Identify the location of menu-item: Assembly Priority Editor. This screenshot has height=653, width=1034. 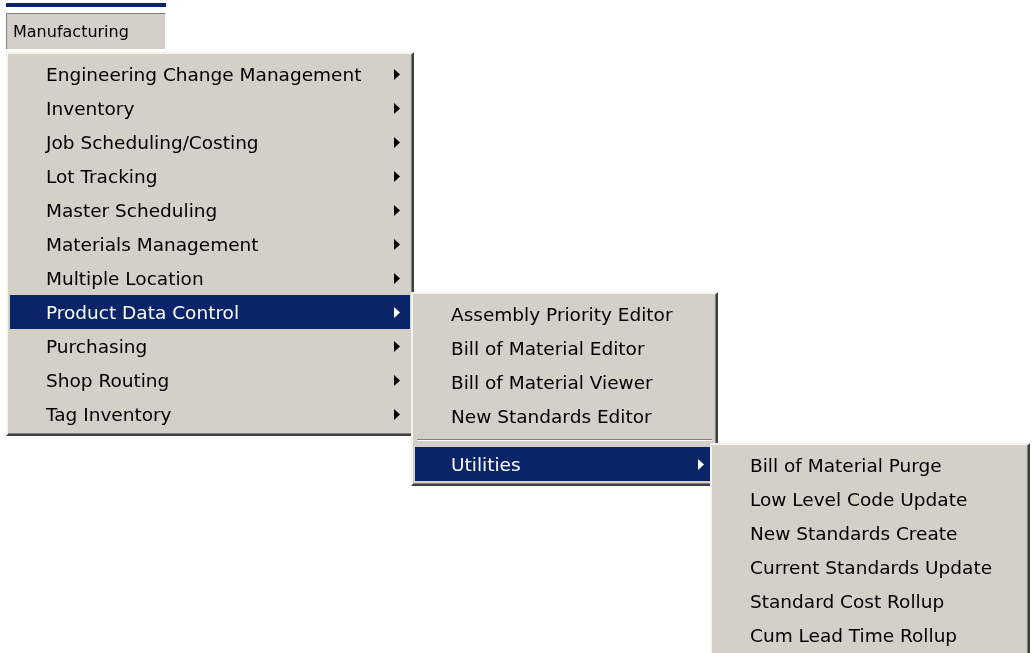
(564, 314).